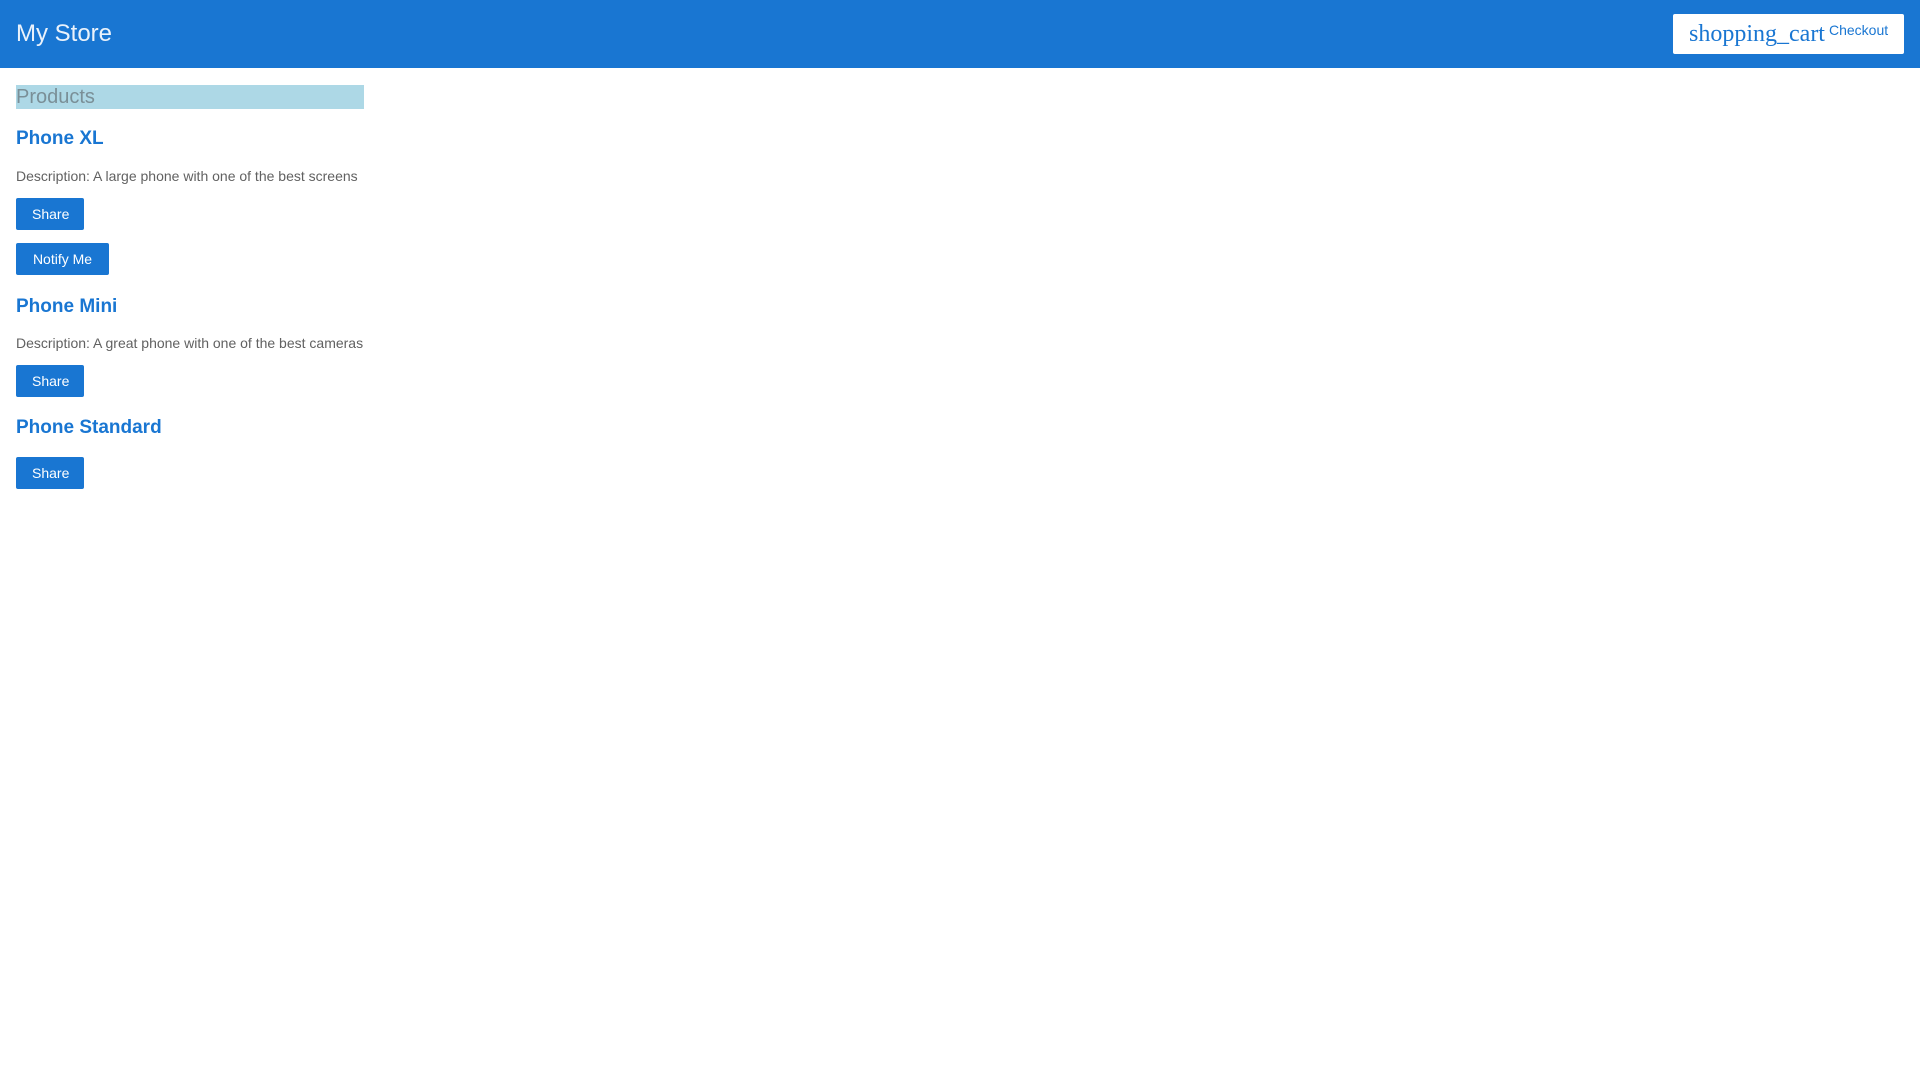  What do you see at coordinates (89, 428) in the screenshot?
I see `product-name-link-phone-standard: Phone Standard` at bounding box center [89, 428].